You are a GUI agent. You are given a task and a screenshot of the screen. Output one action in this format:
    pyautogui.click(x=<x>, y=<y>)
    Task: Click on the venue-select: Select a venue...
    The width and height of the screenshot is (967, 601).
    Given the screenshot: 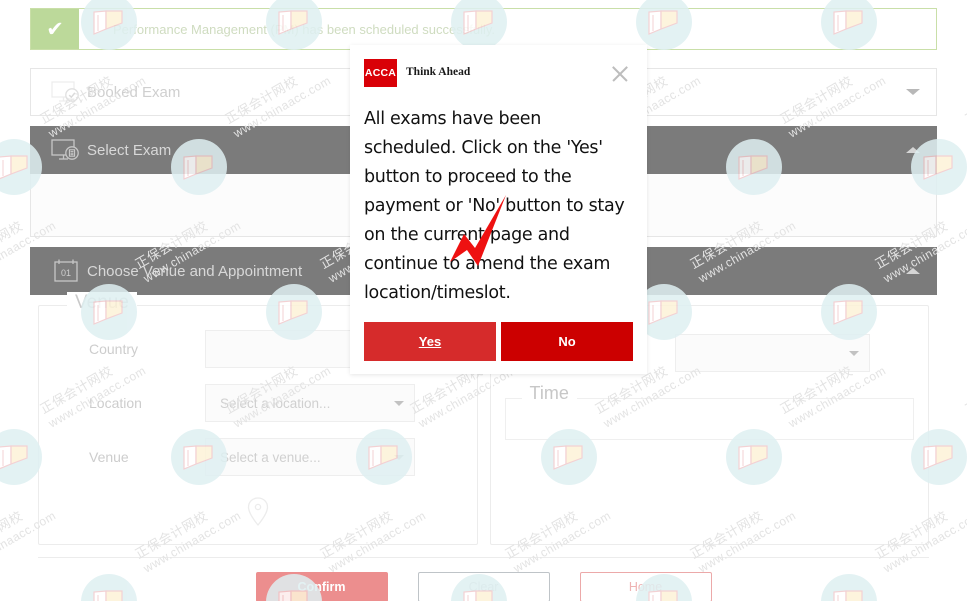 What is the action you would take?
    pyautogui.click(x=310, y=457)
    